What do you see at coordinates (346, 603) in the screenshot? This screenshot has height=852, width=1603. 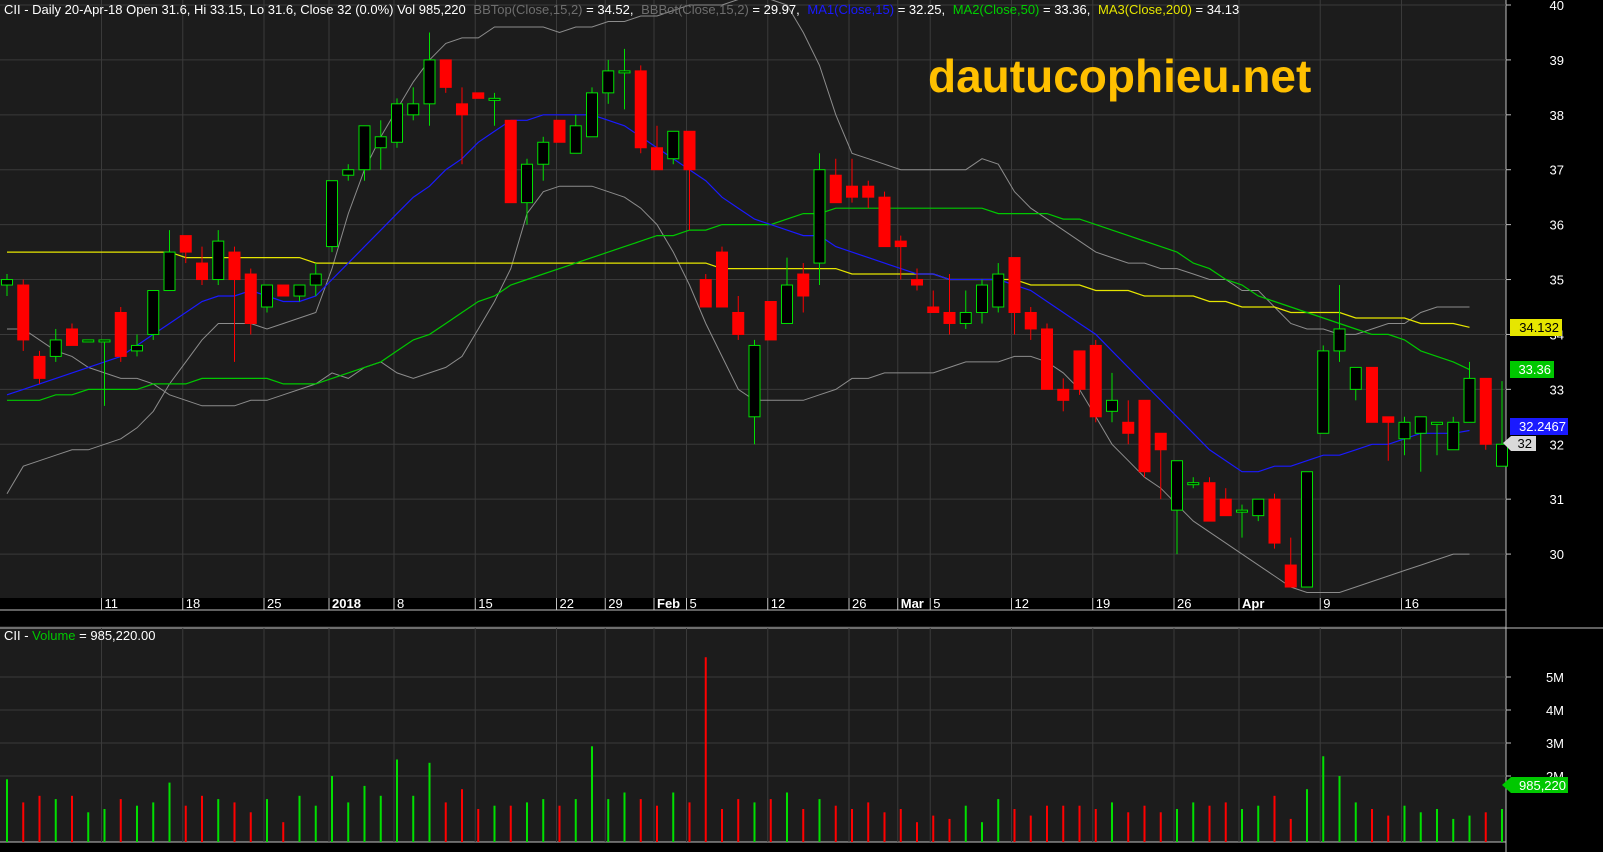 I see `date-tick-label: 2018` at bounding box center [346, 603].